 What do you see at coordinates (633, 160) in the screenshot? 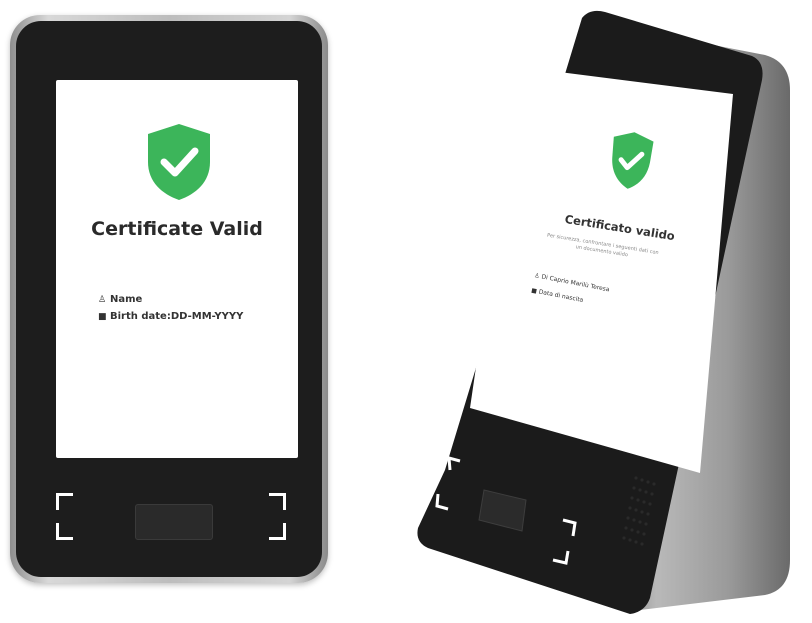
I see `shield-check-icon` at bounding box center [633, 160].